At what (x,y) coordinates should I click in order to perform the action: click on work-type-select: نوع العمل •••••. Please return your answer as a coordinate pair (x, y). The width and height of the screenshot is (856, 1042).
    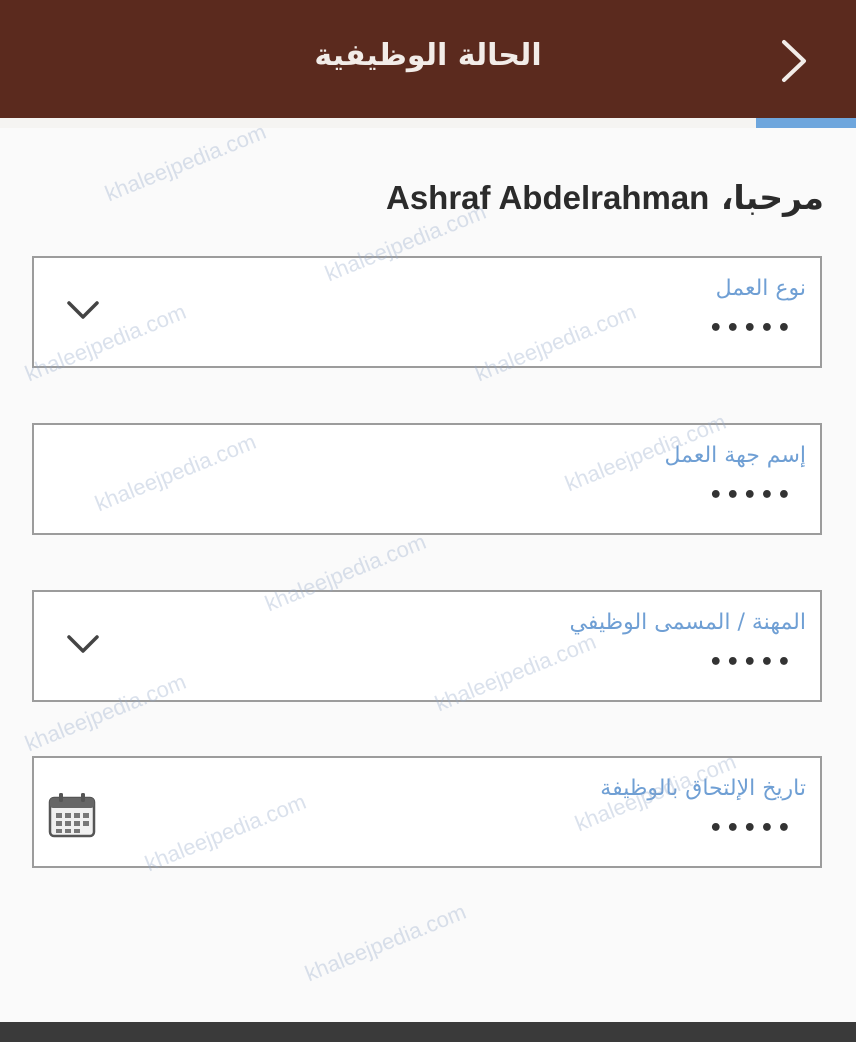
    Looking at the image, I should click on (427, 312).